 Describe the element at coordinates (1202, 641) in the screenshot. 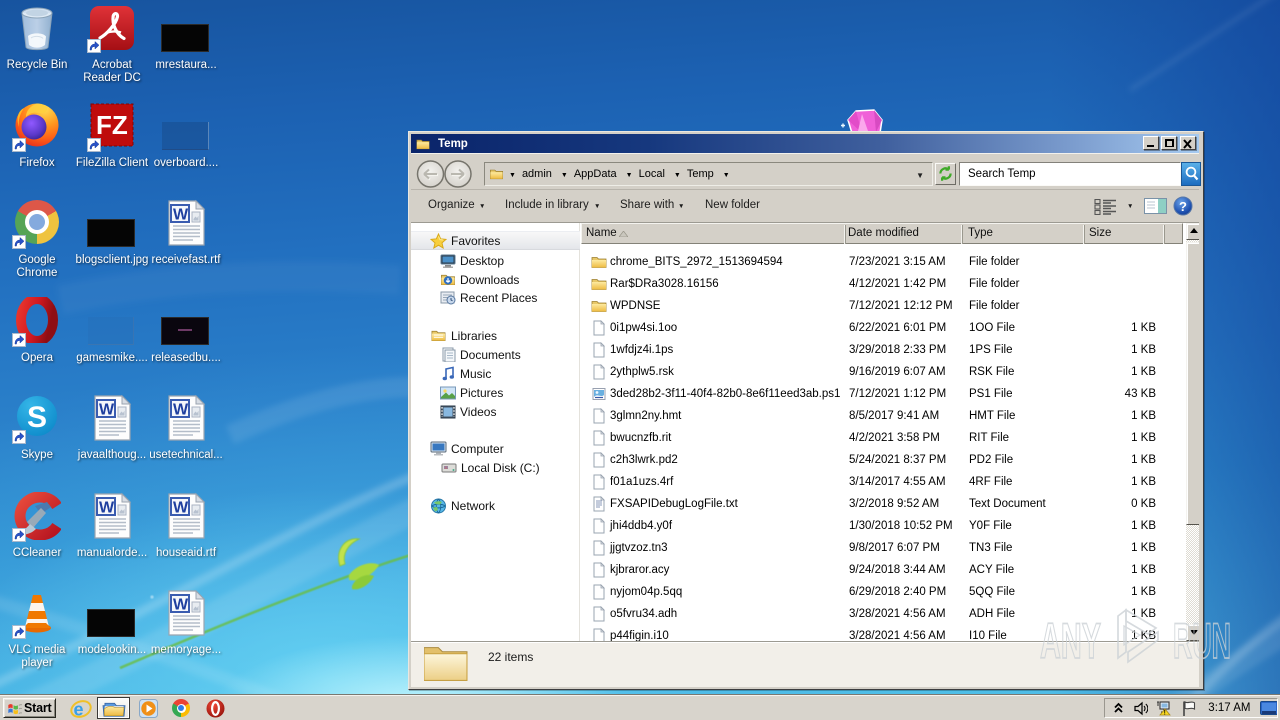

I see `svg-text: RUN` at that location.